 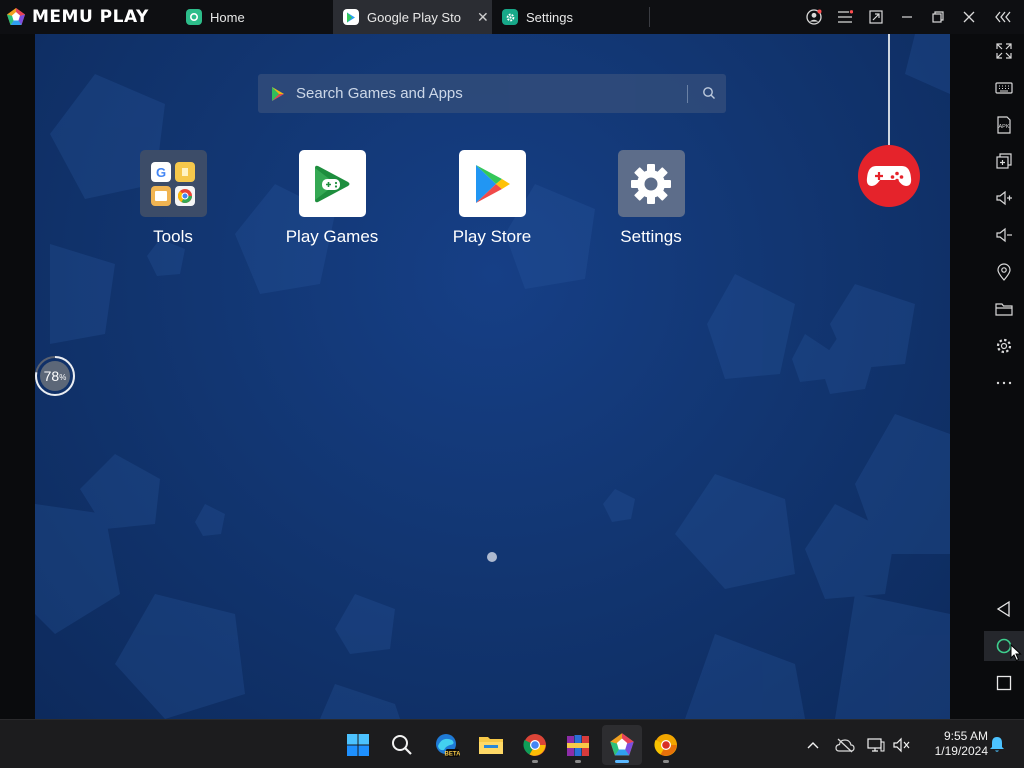 What do you see at coordinates (1004, 198) in the screenshot?
I see `volume-up-icon` at bounding box center [1004, 198].